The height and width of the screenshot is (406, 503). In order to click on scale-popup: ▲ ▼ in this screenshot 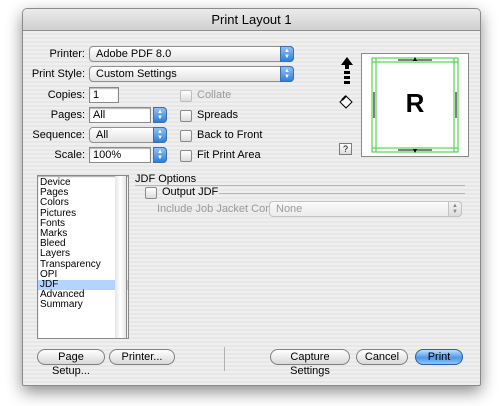, I will do `click(160, 155)`.